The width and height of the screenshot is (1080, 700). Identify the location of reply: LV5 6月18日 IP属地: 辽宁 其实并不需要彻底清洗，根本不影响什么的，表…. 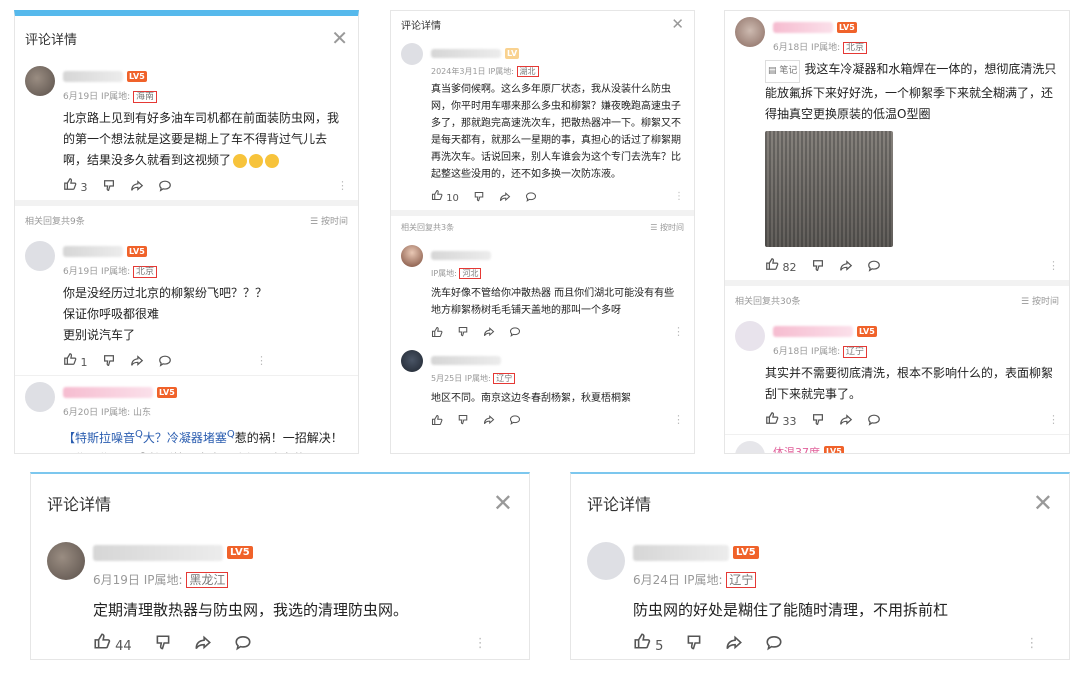
(897, 374).